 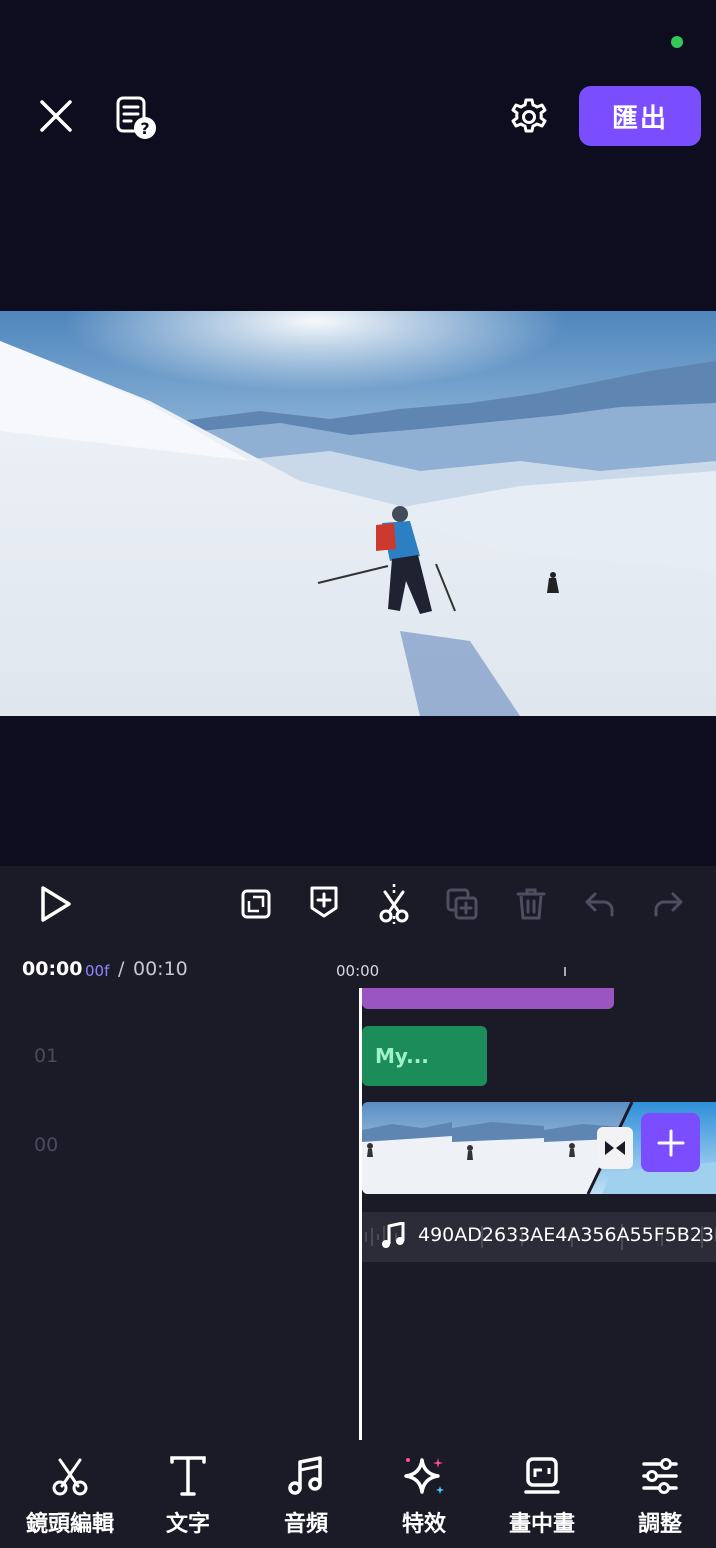 I want to click on nav-clip-edit: 鏡頭編輯, so click(x=70, y=1497).